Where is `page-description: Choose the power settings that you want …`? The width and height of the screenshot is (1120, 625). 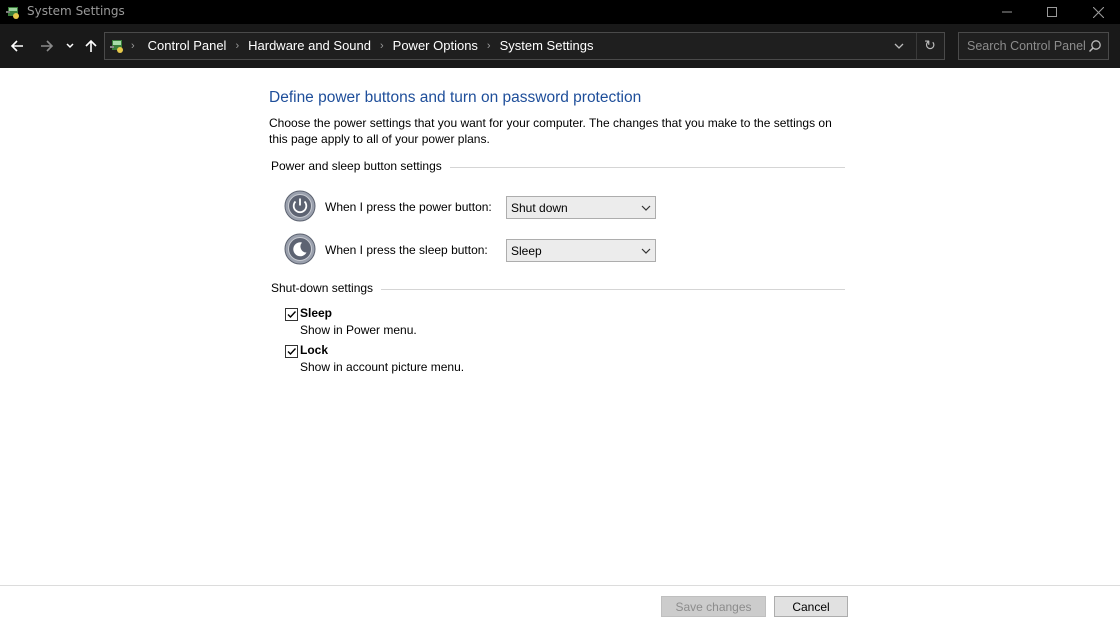 page-description: Choose the power settings that you want … is located at coordinates (550, 131).